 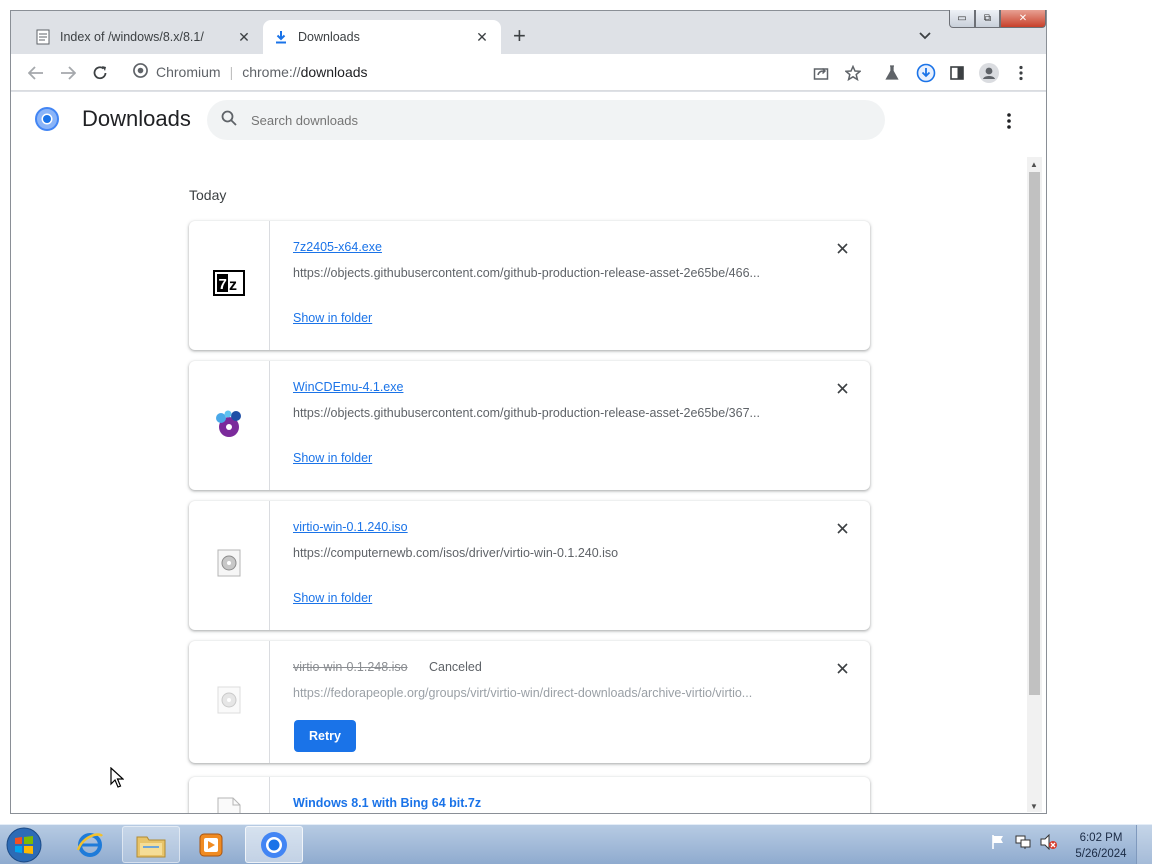 What do you see at coordinates (821, 73) in the screenshot?
I see `share-icon` at bounding box center [821, 73].